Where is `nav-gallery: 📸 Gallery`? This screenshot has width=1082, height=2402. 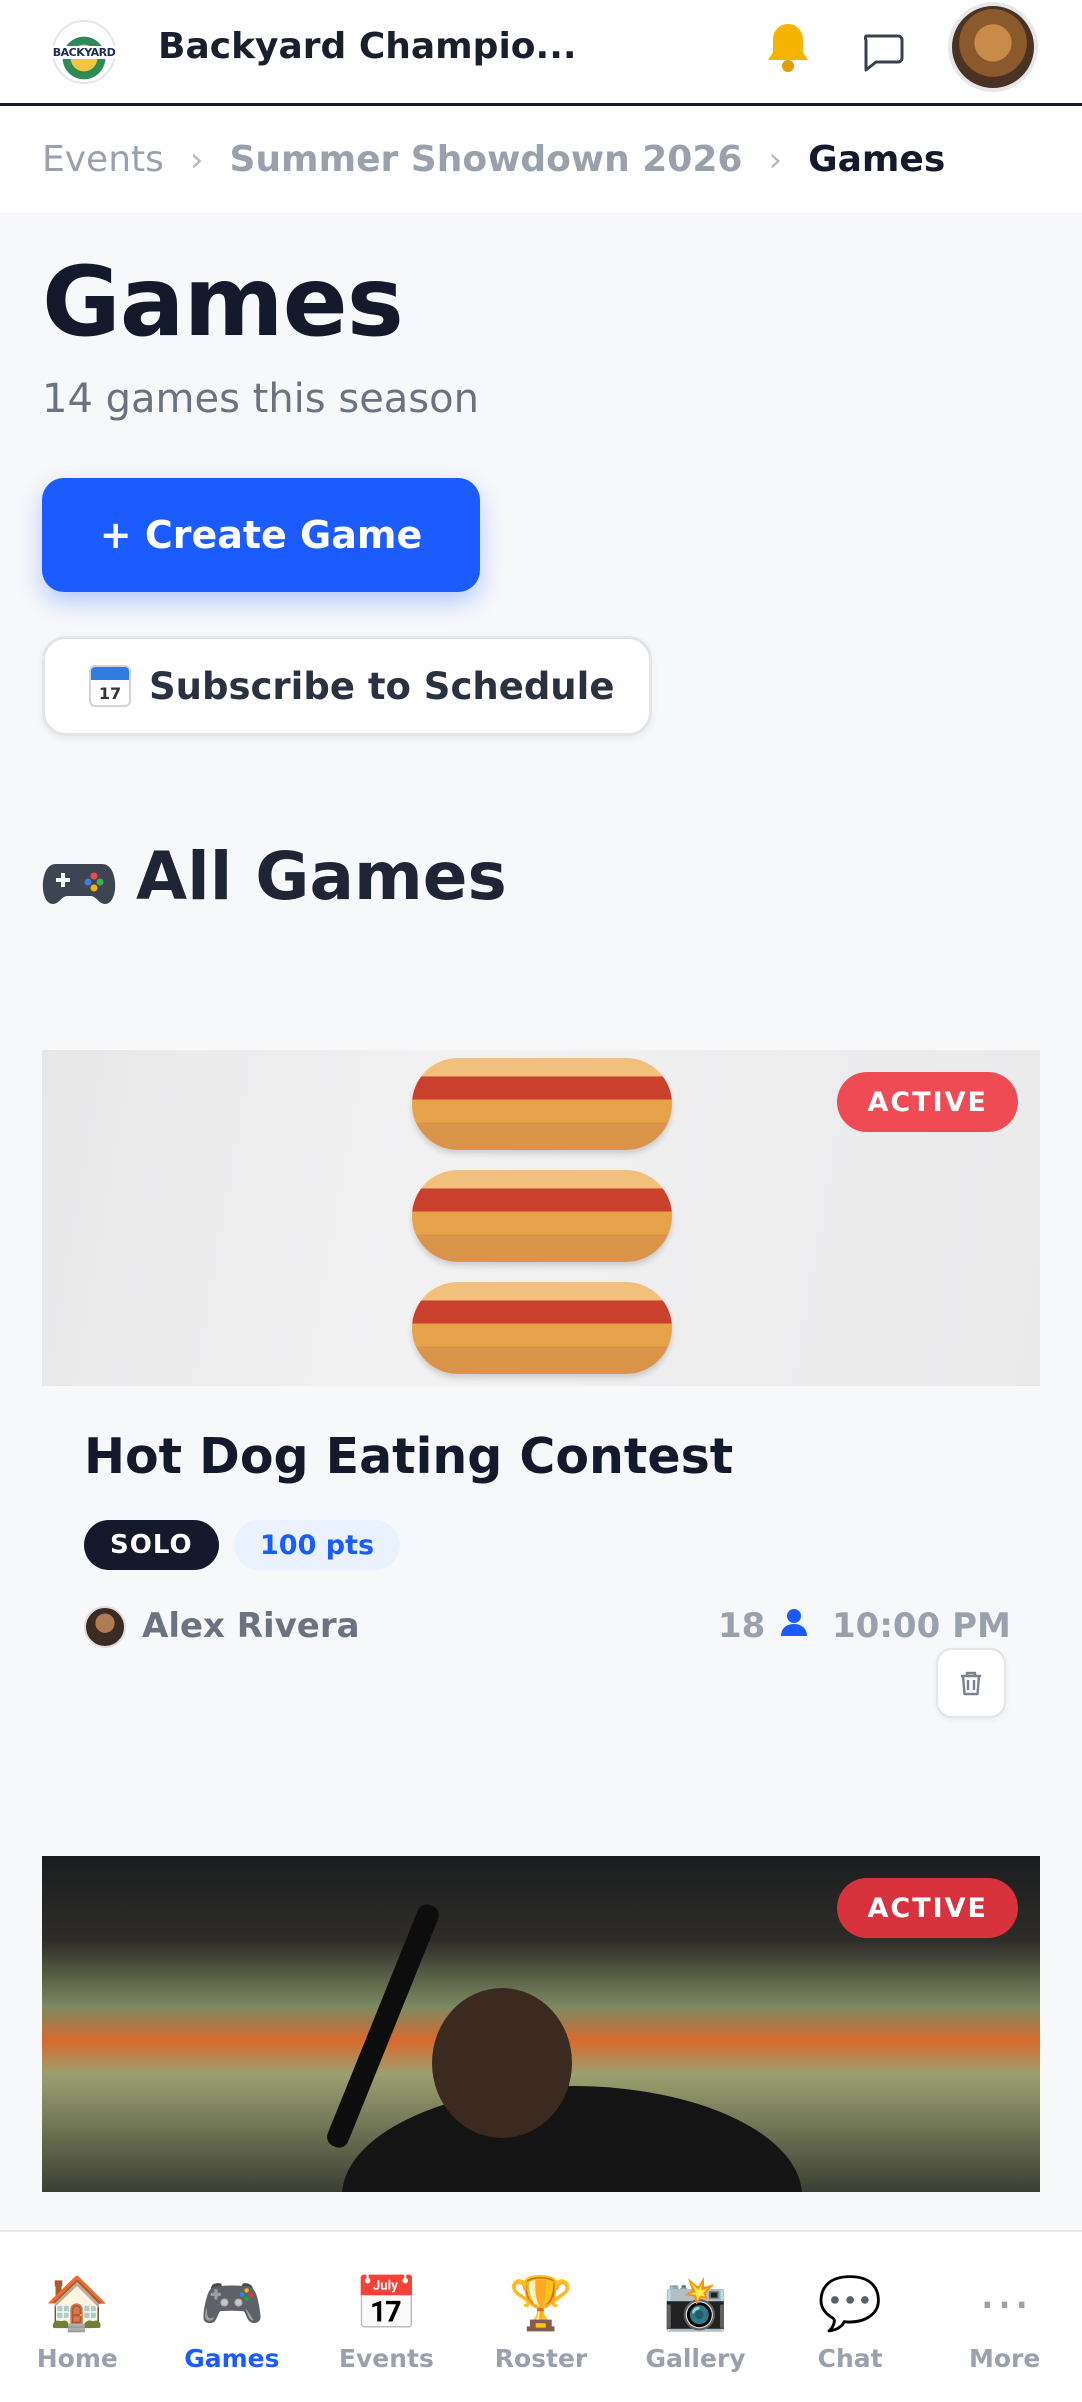
nav-gallery: 📸 Gallery is located at coordinates (696, 2322).